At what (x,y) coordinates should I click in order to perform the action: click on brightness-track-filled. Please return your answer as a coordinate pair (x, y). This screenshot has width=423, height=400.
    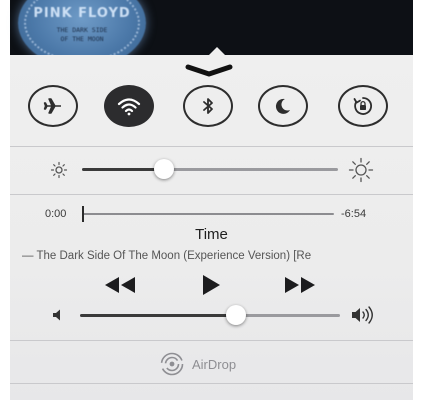
    Looking at the image, I should click on (123, 169).